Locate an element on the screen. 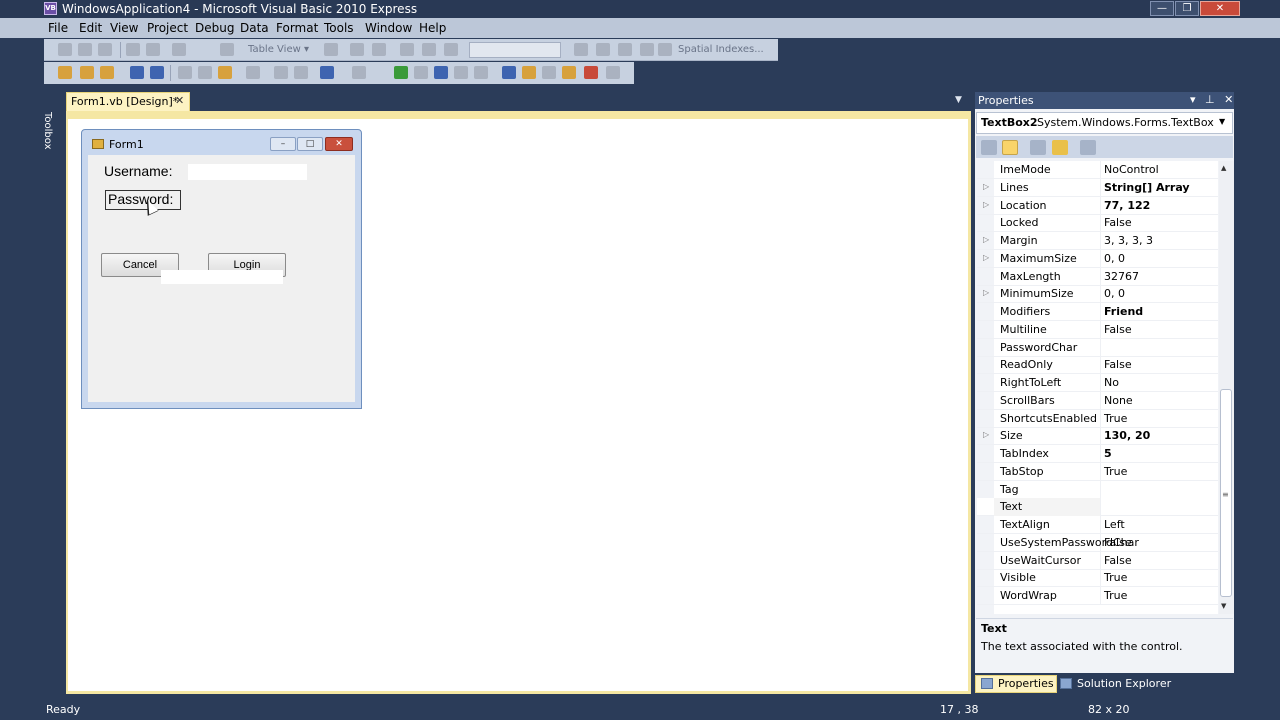 The height and width of the screenshot is (720, 1280). horizontal-spacing-icon is located at coordinates (357, 49).